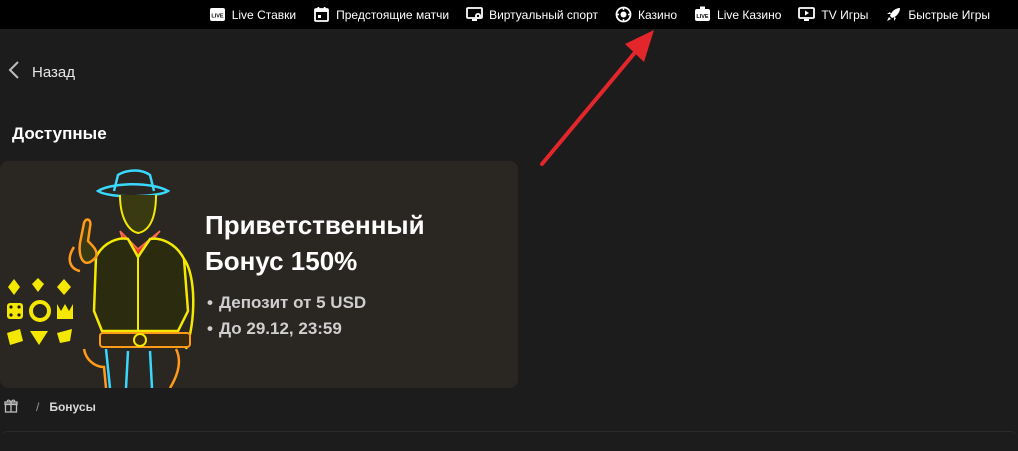  I want to click on nav-item-casino: Казино, so click(646, 14).